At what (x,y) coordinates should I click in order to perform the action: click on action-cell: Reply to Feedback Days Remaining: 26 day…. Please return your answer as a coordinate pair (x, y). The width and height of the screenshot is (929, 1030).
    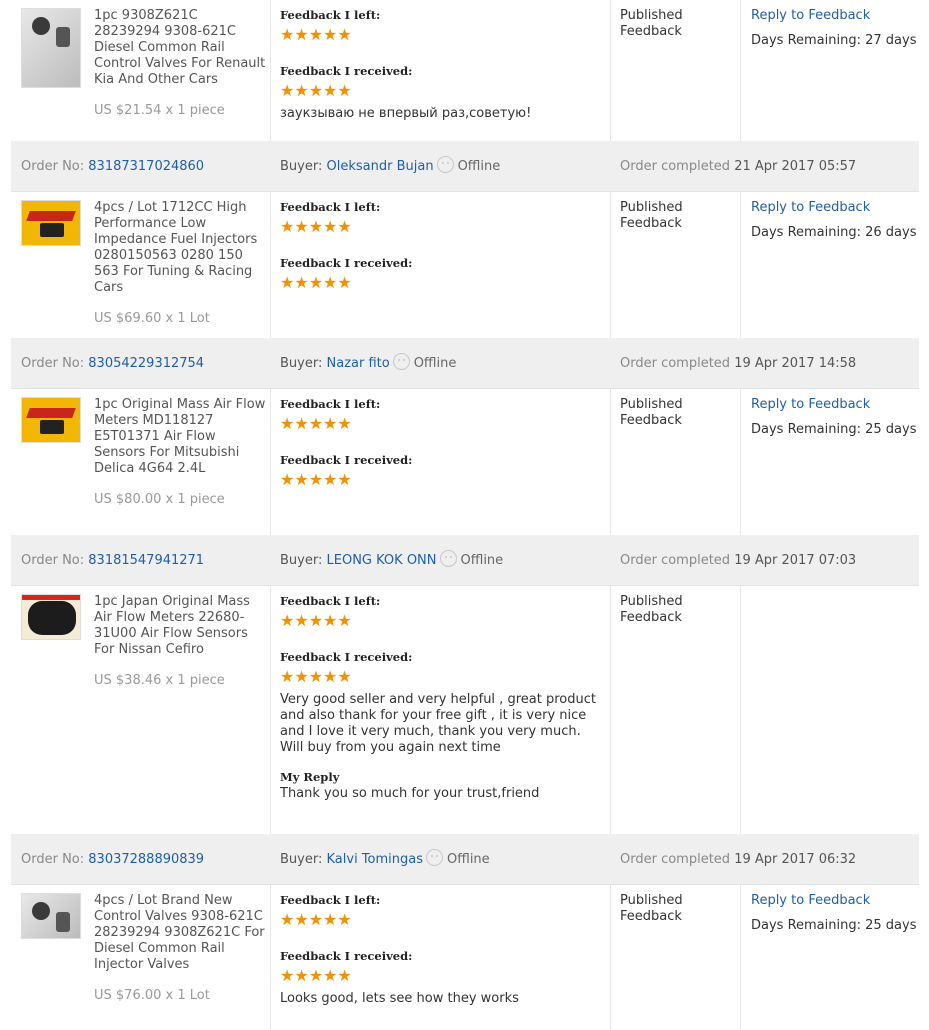
    Looking at the image, I should click on (830, 265).